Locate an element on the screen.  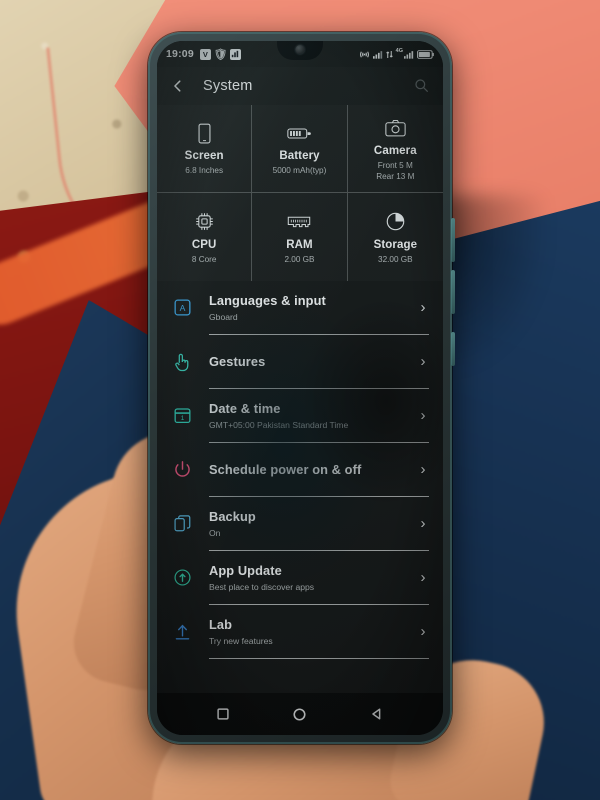
info-value: 5000 mAh(typ) is located at coordinates (299, 171).